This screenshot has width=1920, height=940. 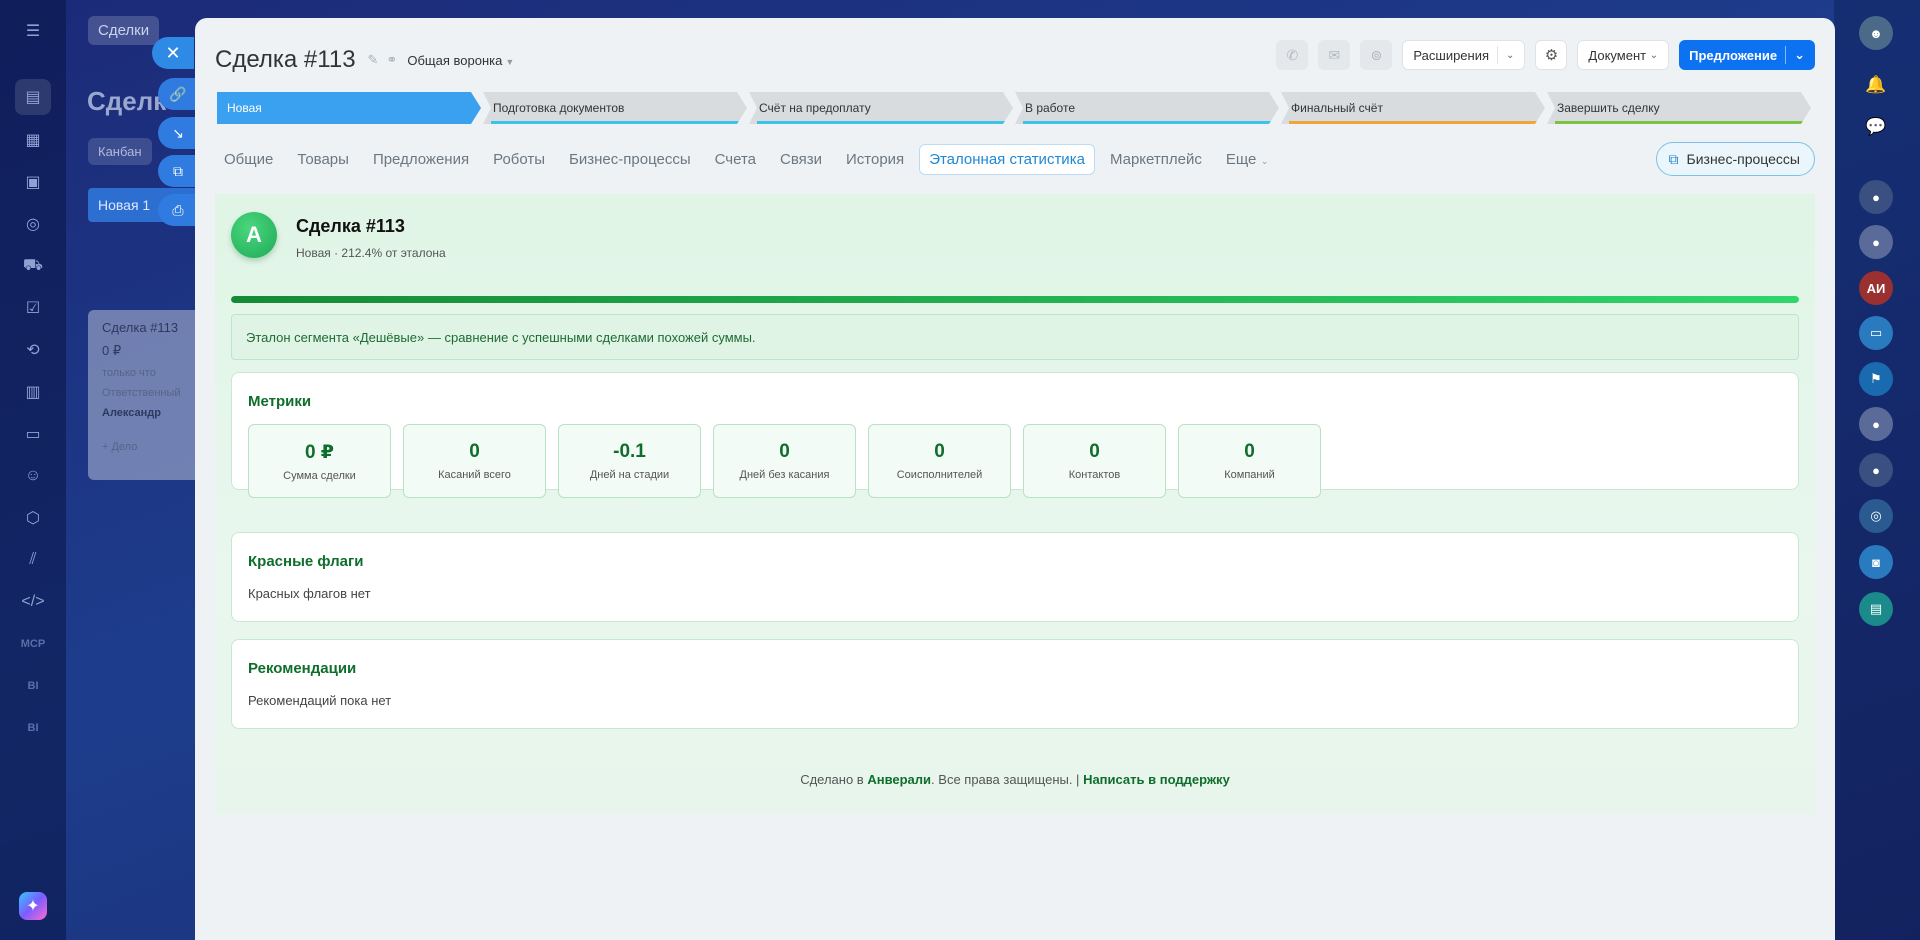 I want to click on contact-avatar-4: ●, so click(x=1876, y=470).